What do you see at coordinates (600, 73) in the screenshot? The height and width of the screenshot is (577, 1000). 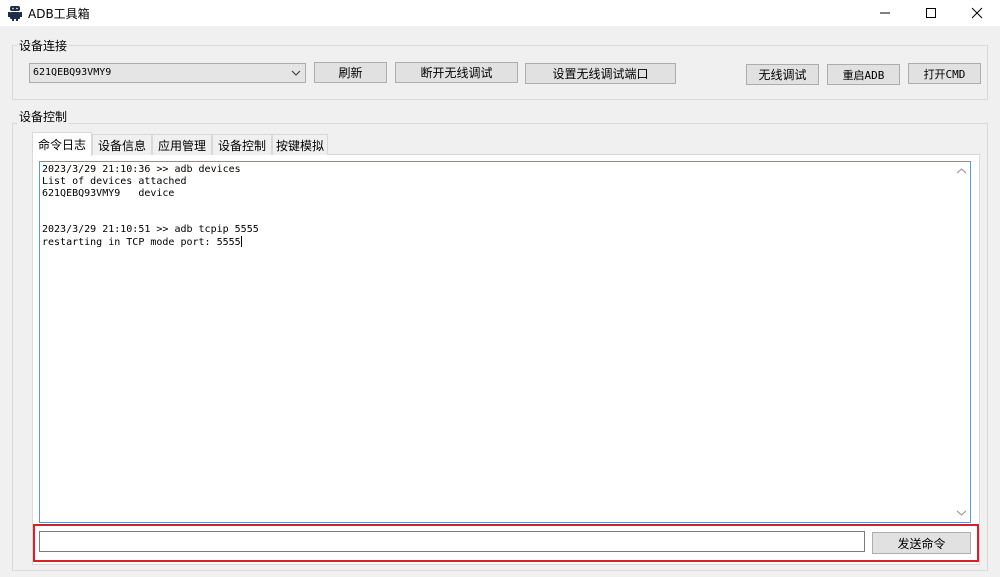 I see `set-wireless-port-button: 设置无线调试端口` at bounding box center [600, 73].